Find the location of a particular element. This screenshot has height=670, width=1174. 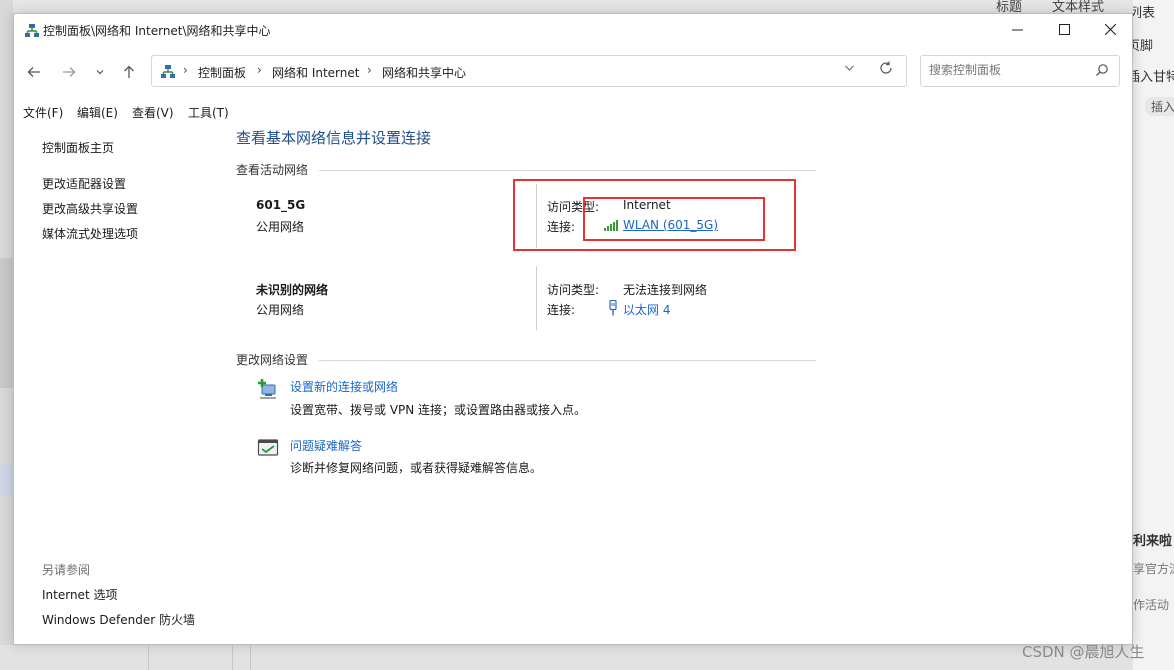

address-dropdown-button is located at coordinates (849, 69).